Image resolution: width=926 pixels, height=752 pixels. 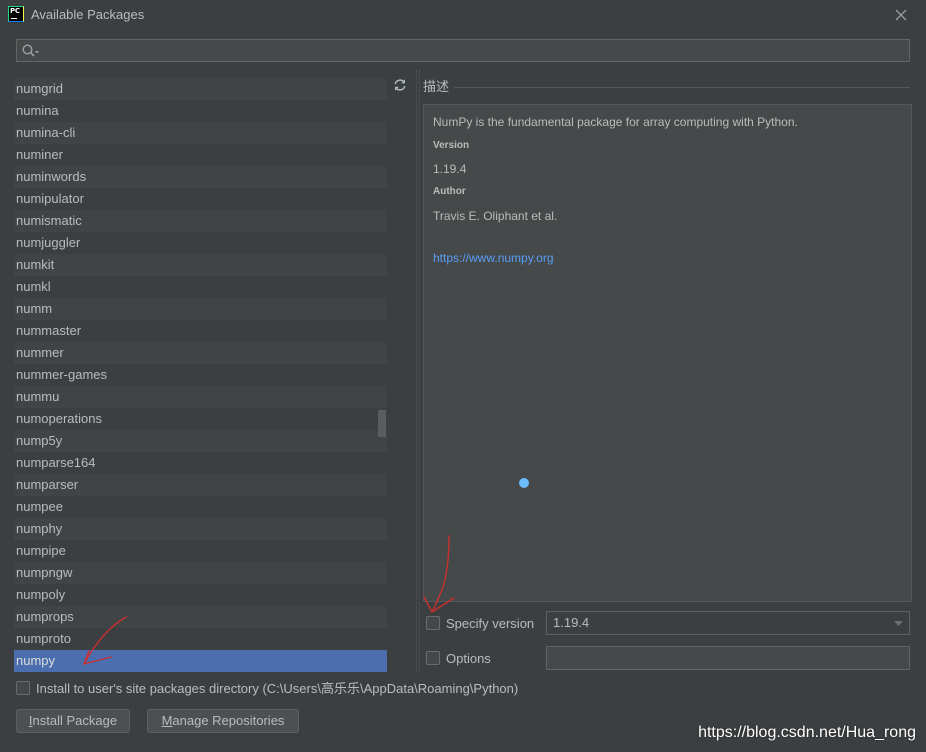 What do you see at coordinates (35, 264) in the screenshot?
I see `package-name: numkit` at bounding box center [35, 264].